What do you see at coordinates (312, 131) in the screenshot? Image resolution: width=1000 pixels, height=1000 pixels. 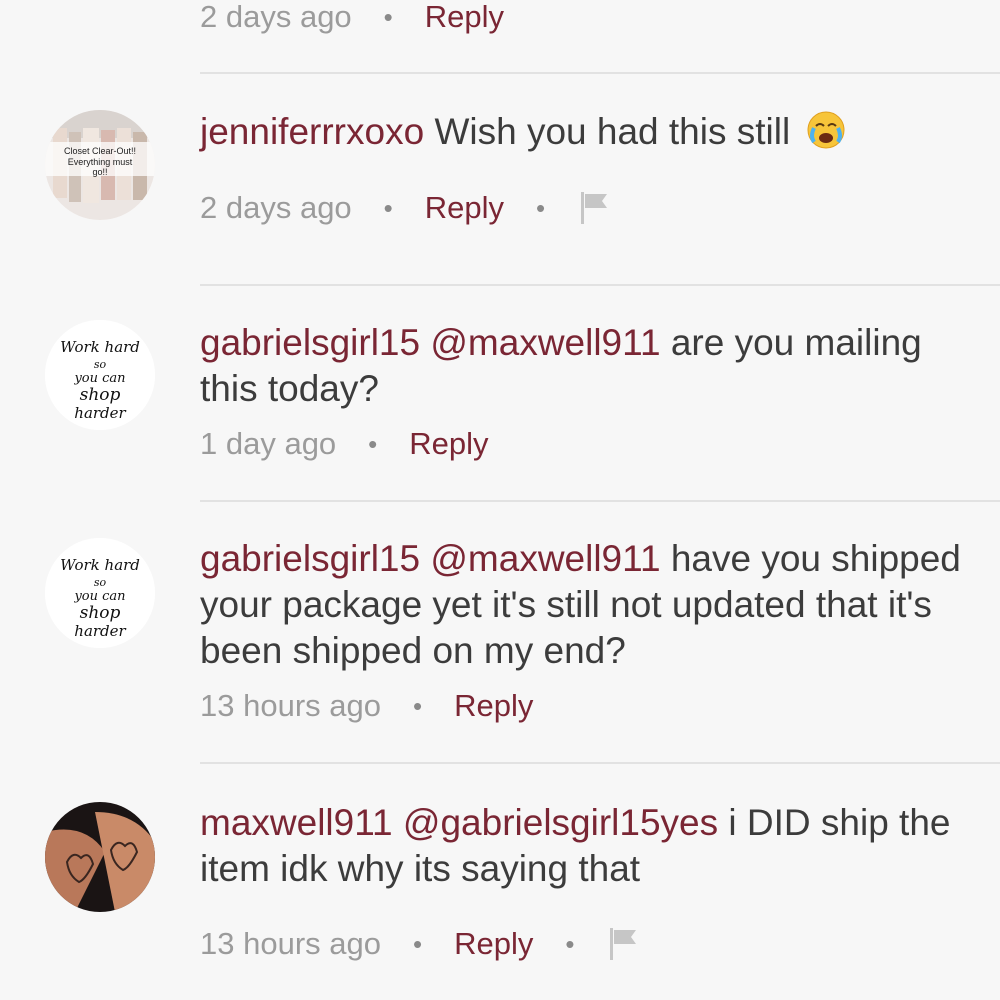 I see `username-link: jenniferrrxoxo` at bounding box center [312, 131].